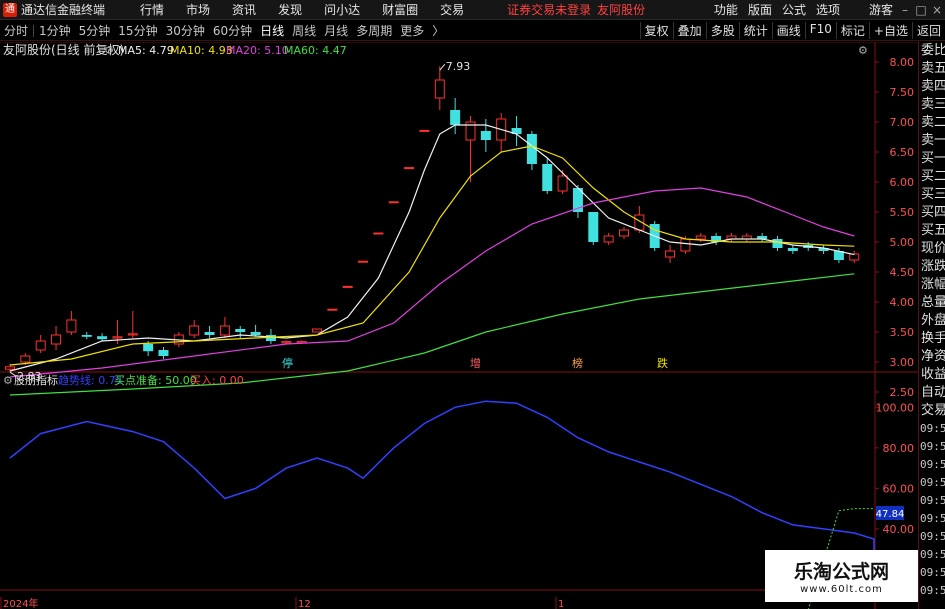 The width and height of the screenshot is (945, 609). I want to click on event-marker: 跌, so click(662, 363).